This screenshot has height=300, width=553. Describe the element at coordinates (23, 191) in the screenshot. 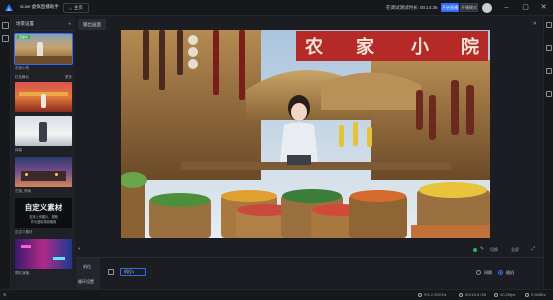

I see `scene-label: 古镇_夜晚` at that location.